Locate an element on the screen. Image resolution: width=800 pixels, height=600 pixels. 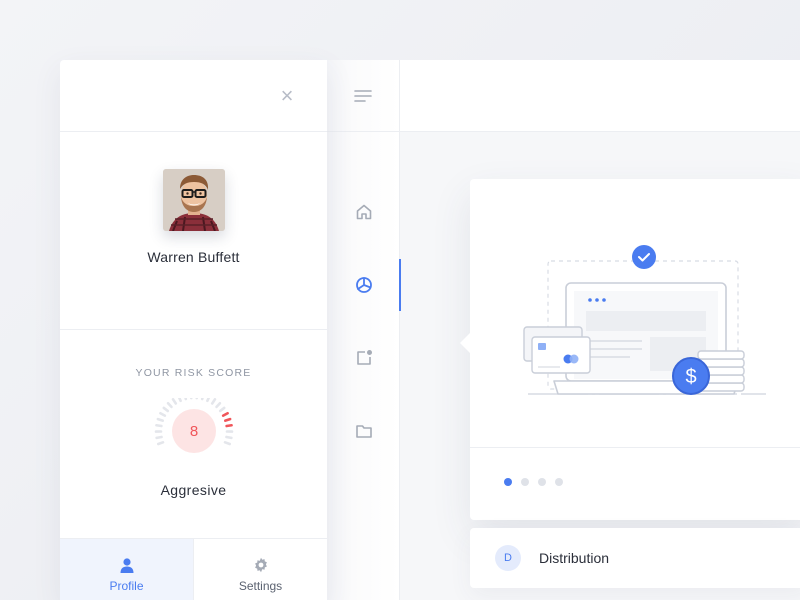
risk-level: Aggresive is located at coordinates (193, 490).